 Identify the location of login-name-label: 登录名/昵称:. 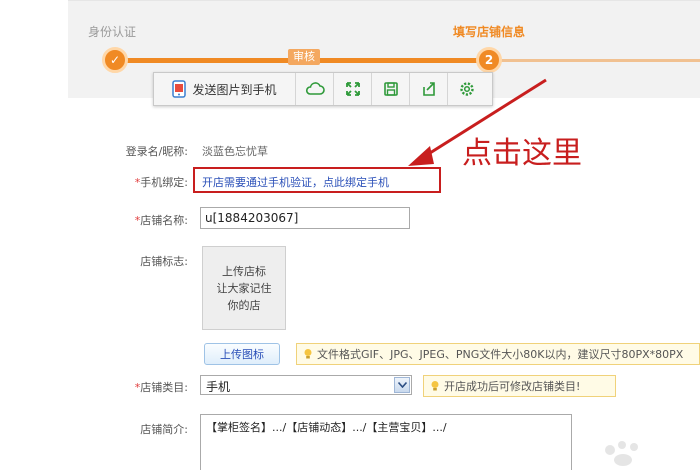
(156, 151).